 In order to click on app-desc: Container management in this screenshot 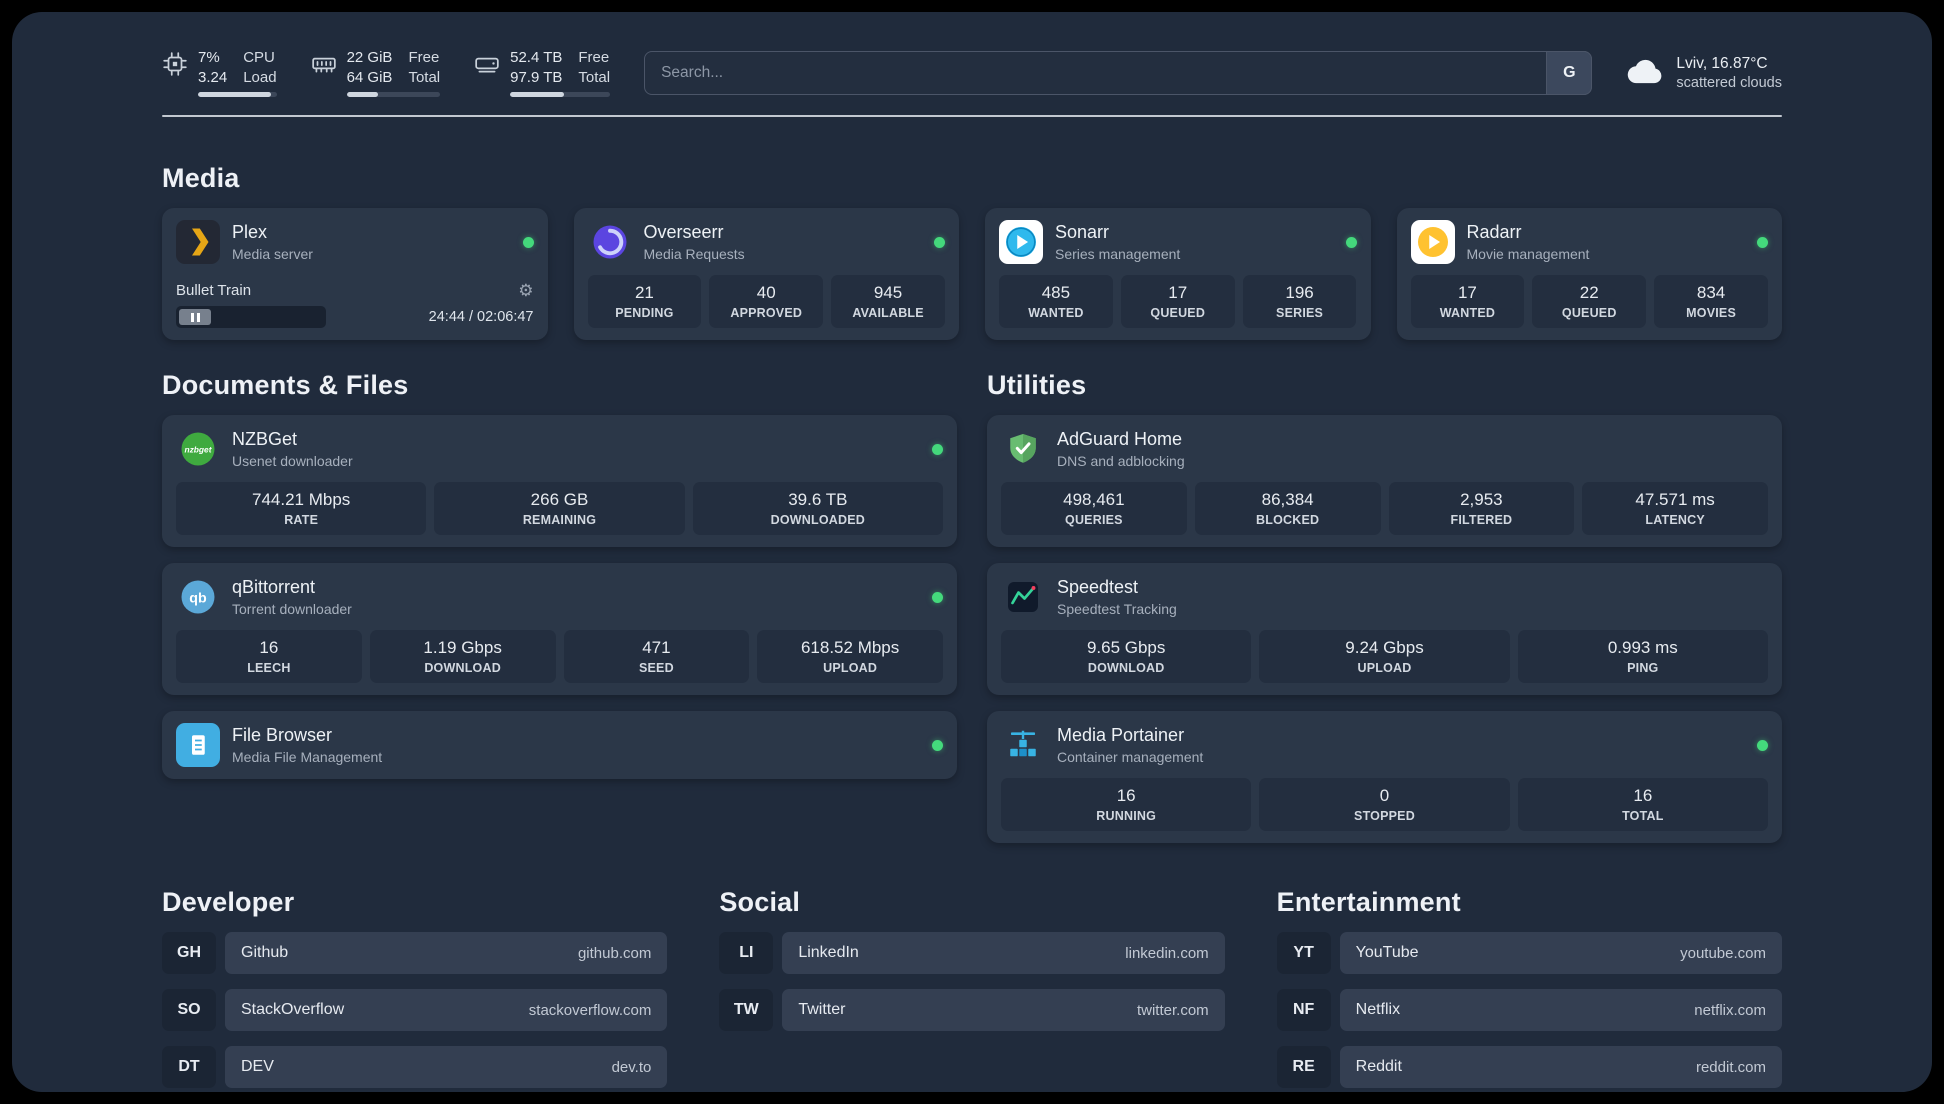, I will do `click(1130, 757)`.